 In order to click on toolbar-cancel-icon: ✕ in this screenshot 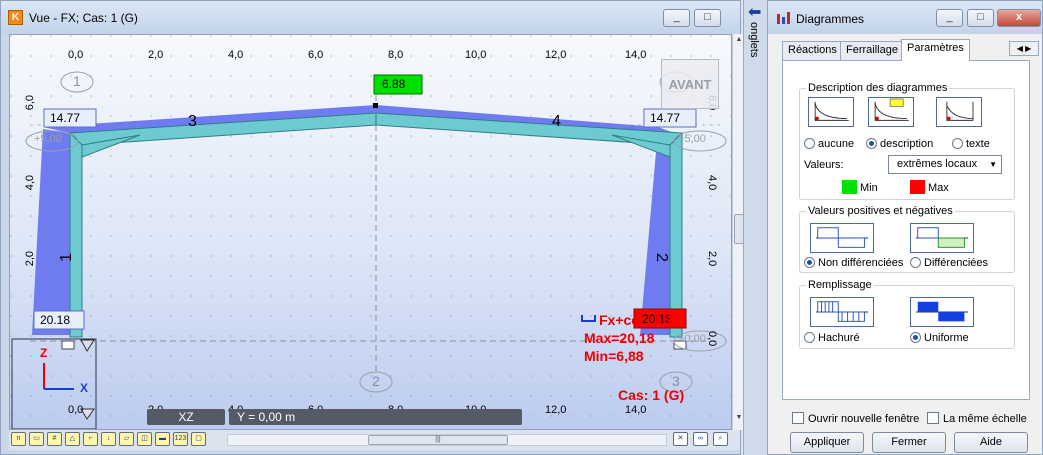, I will do `click(680, 439)`.